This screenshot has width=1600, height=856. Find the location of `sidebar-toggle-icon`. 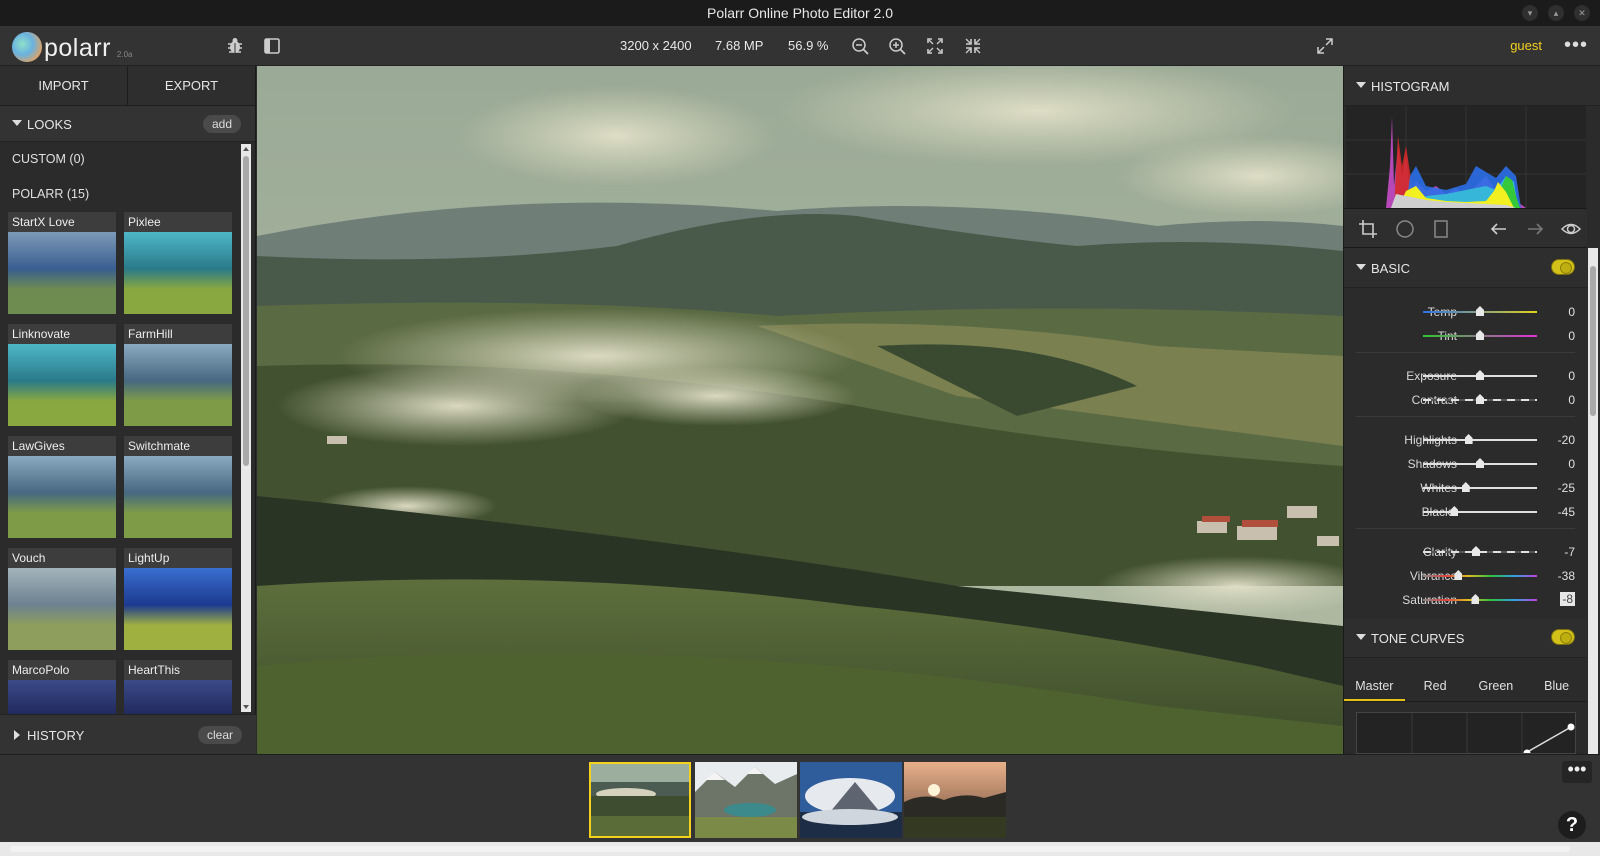

sidebar-toggle-icon is located at coordinates (272, 46).